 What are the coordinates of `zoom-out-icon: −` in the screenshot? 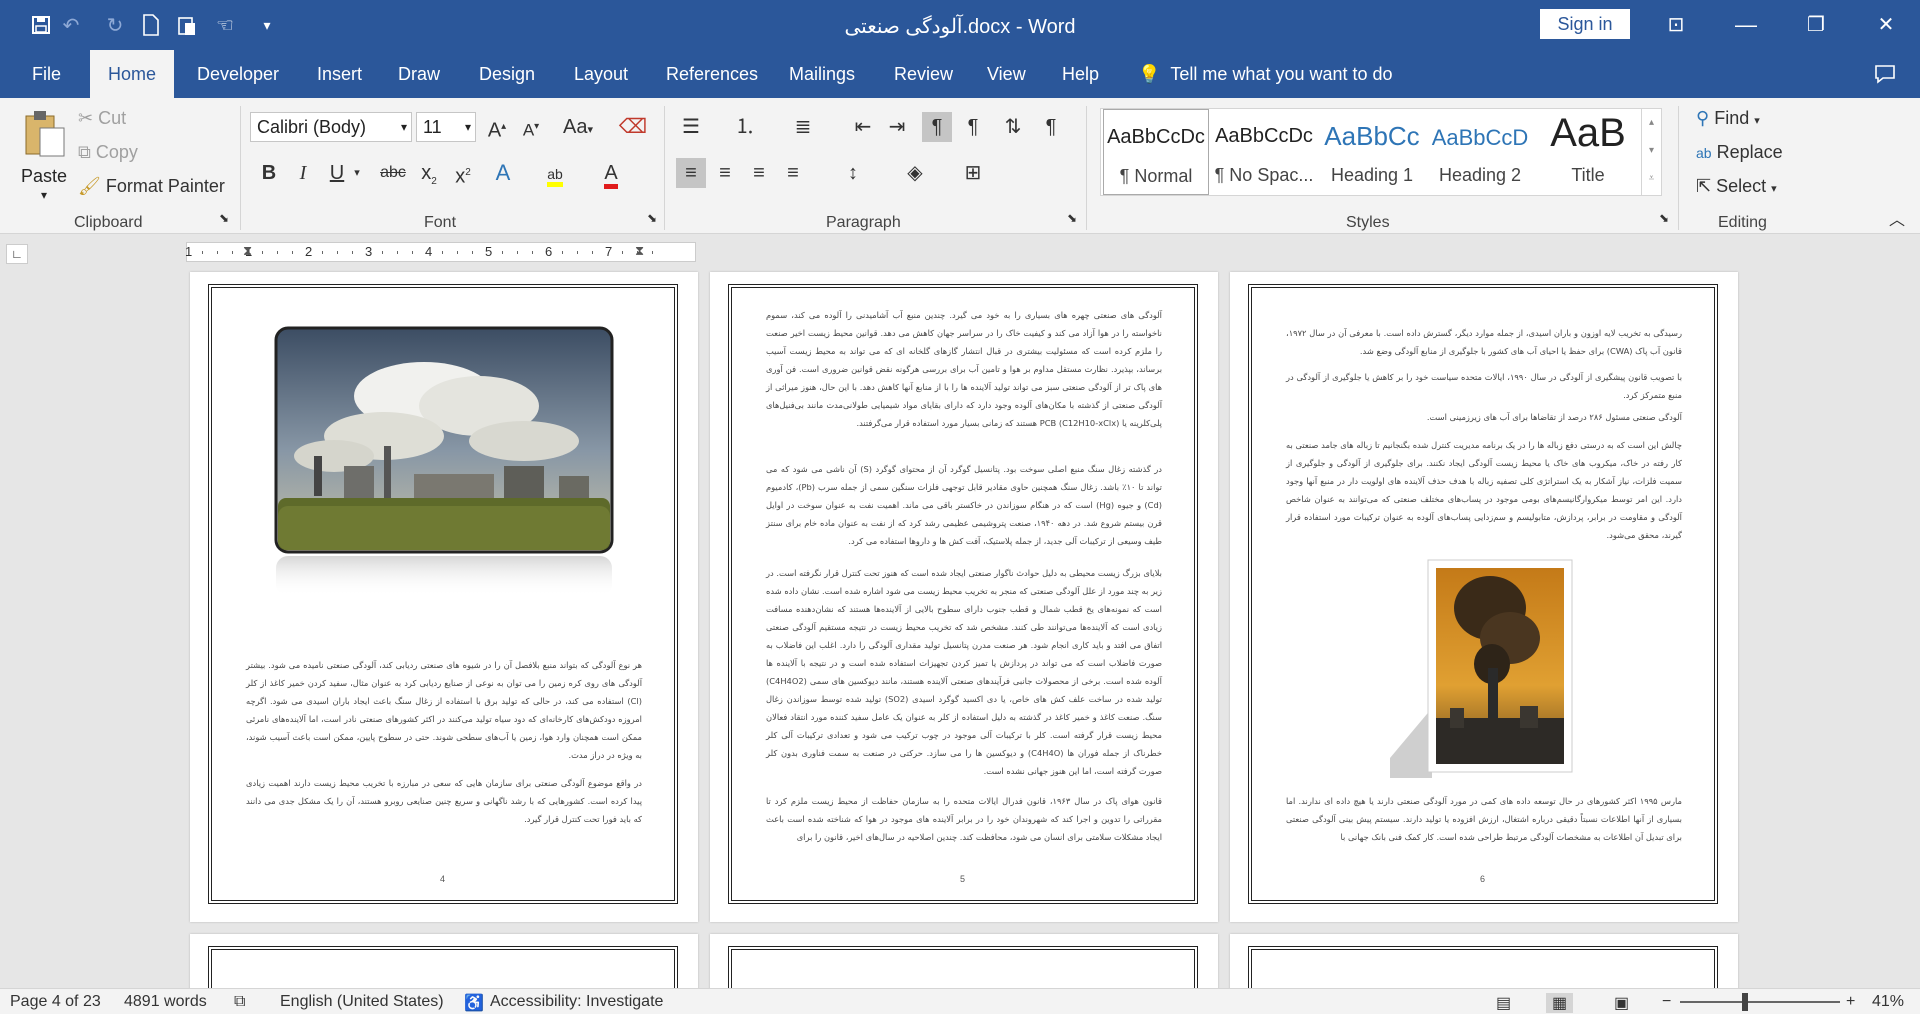 It's located at (1666, 1002).